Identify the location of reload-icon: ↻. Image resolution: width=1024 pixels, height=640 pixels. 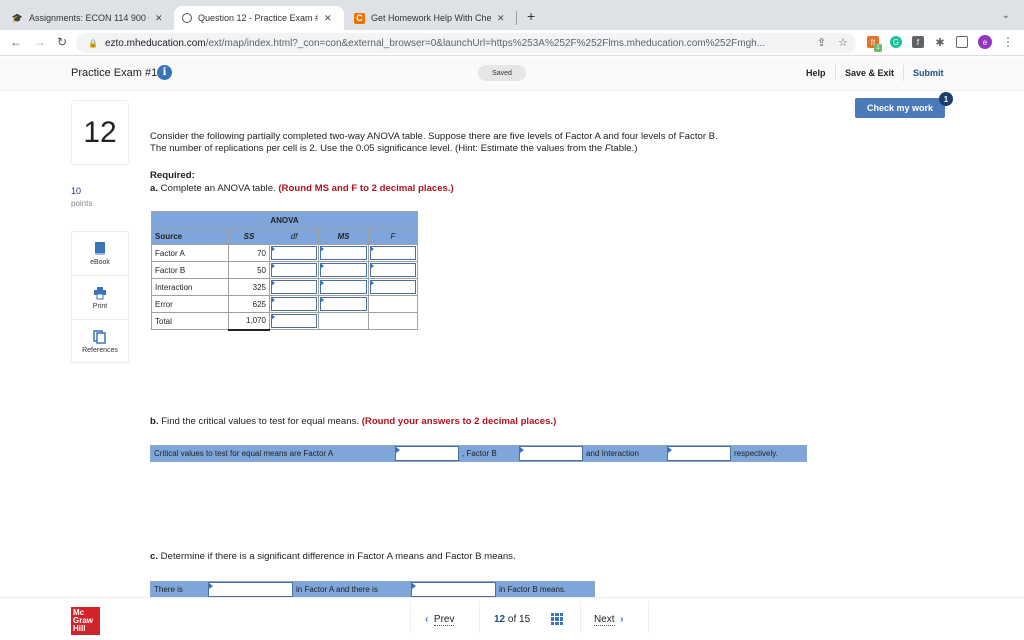
(62, 42).